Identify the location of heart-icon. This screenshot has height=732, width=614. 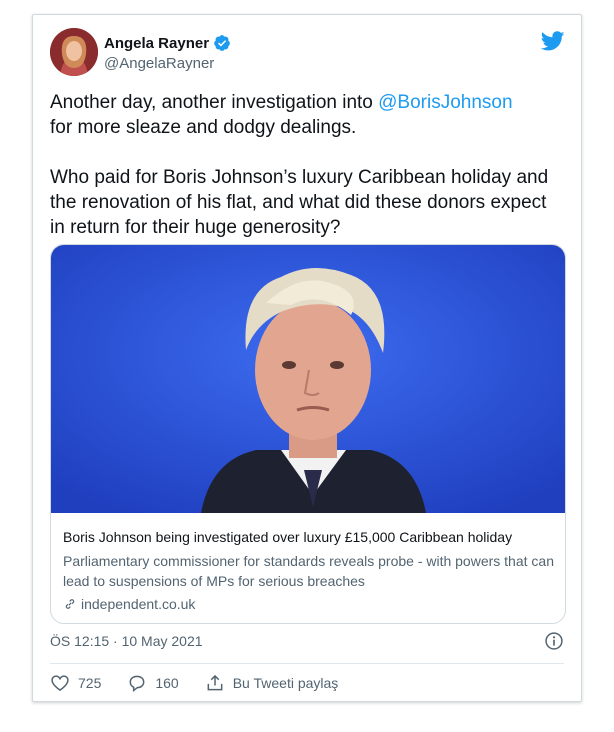
(60, 683).